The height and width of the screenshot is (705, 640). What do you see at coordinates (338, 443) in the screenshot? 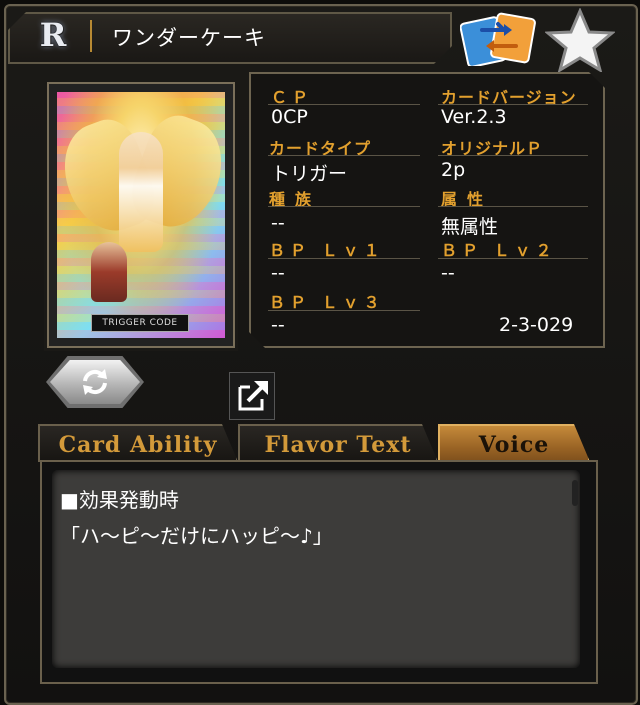
I see `tab-flavor-text: Flavor Text` at bounding box center [338, 443].